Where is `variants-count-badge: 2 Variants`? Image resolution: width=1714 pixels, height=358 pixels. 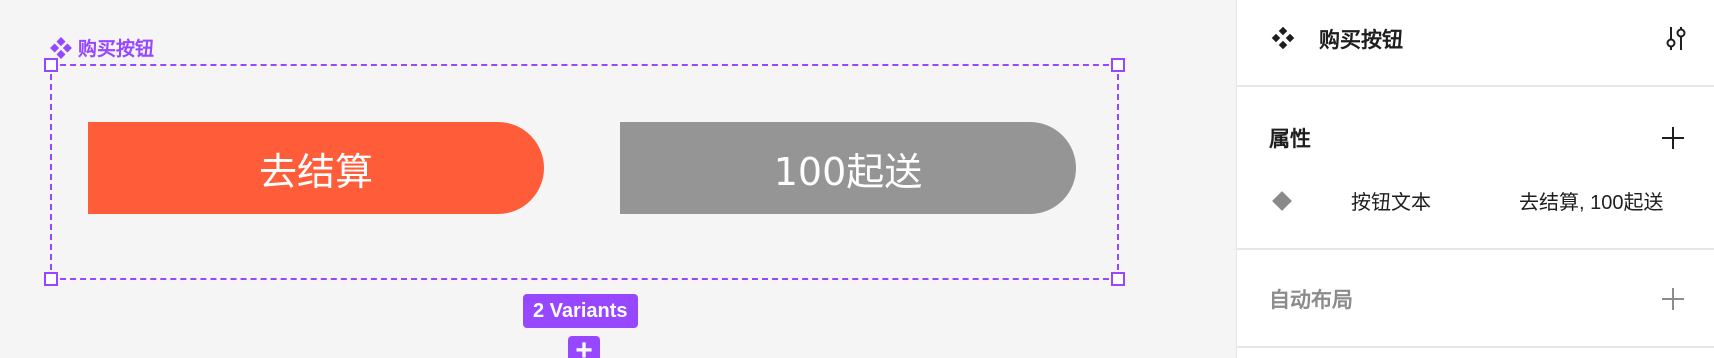 variants-count-badge: 2 Variants is located at coordinates (580, 311).